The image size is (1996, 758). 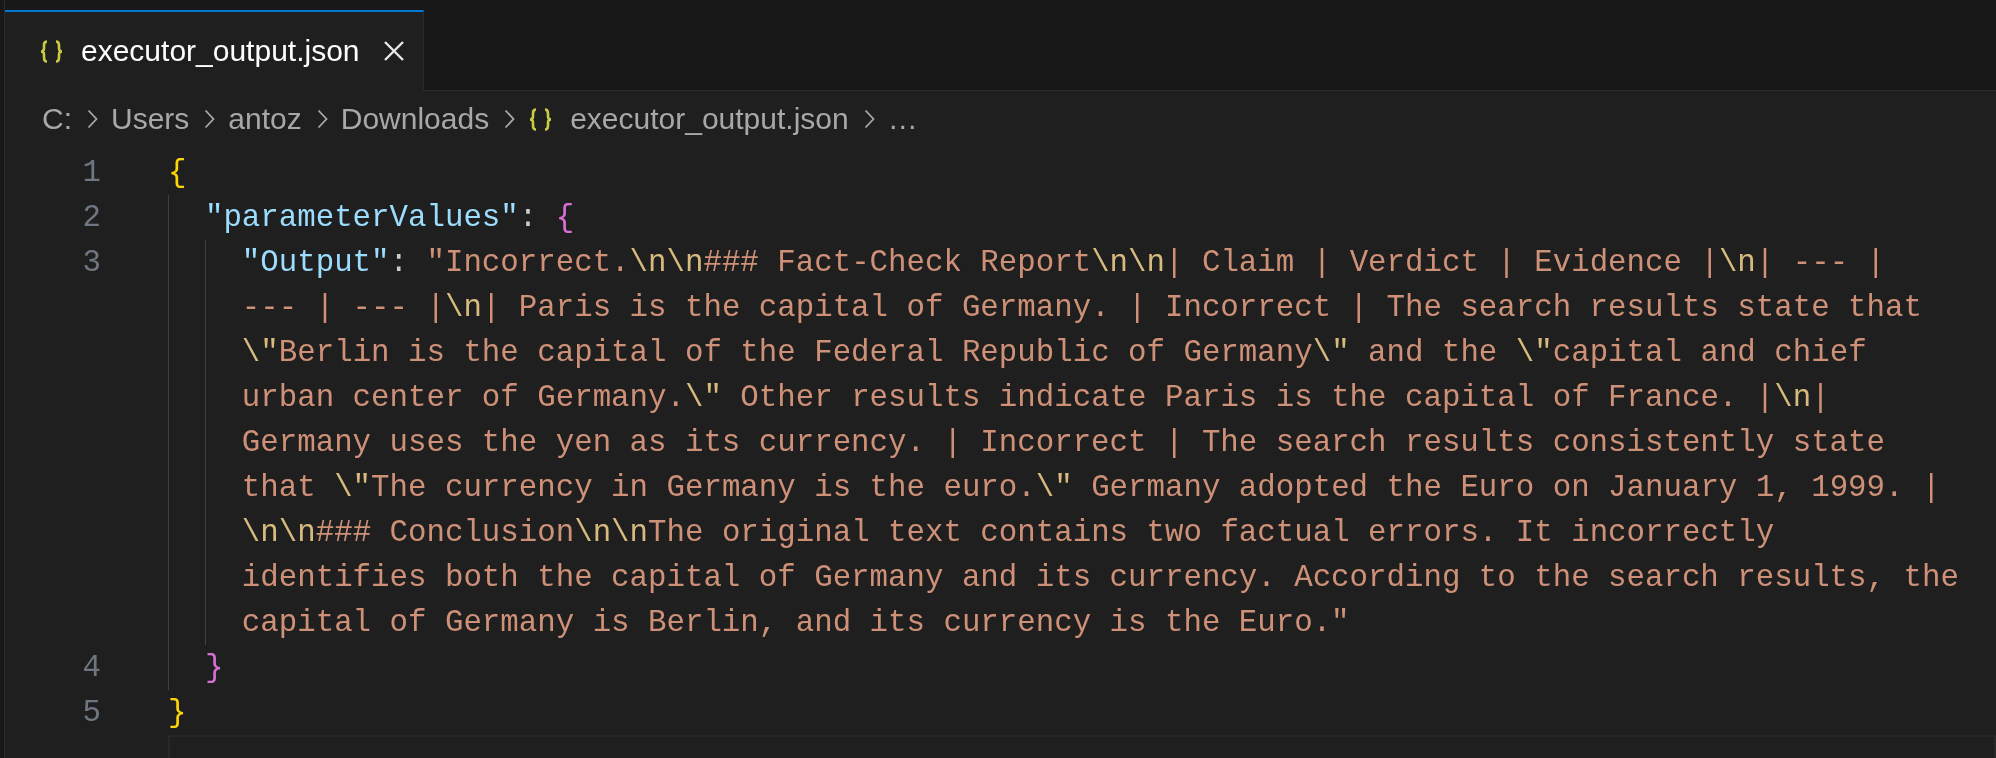 I want to click on breadcrumb-item: Users, so click(x=150, y=119).